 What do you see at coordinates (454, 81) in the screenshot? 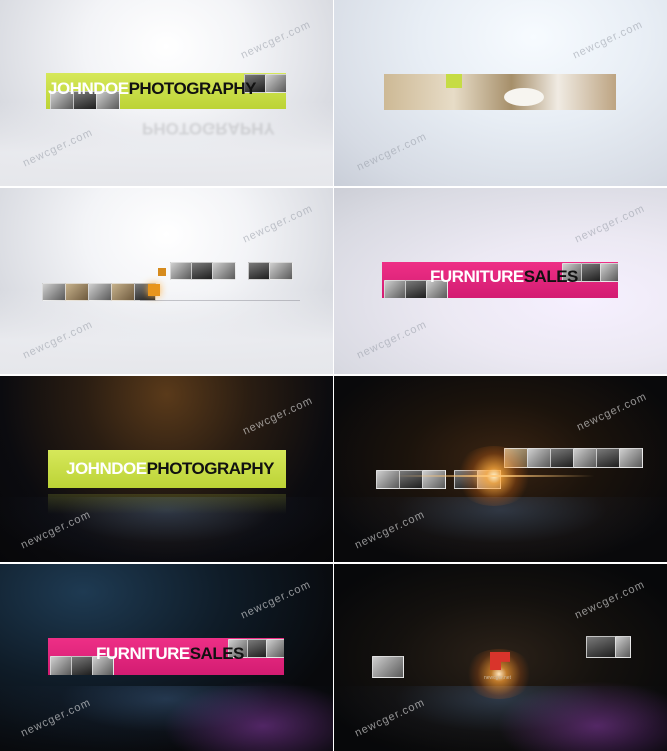
I see `lime-square` at bounding box center [454, 81].